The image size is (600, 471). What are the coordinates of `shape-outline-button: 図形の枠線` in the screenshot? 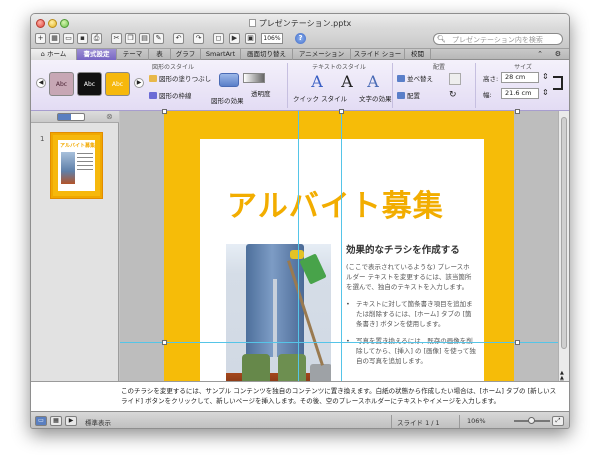 It's located at (170, 95).